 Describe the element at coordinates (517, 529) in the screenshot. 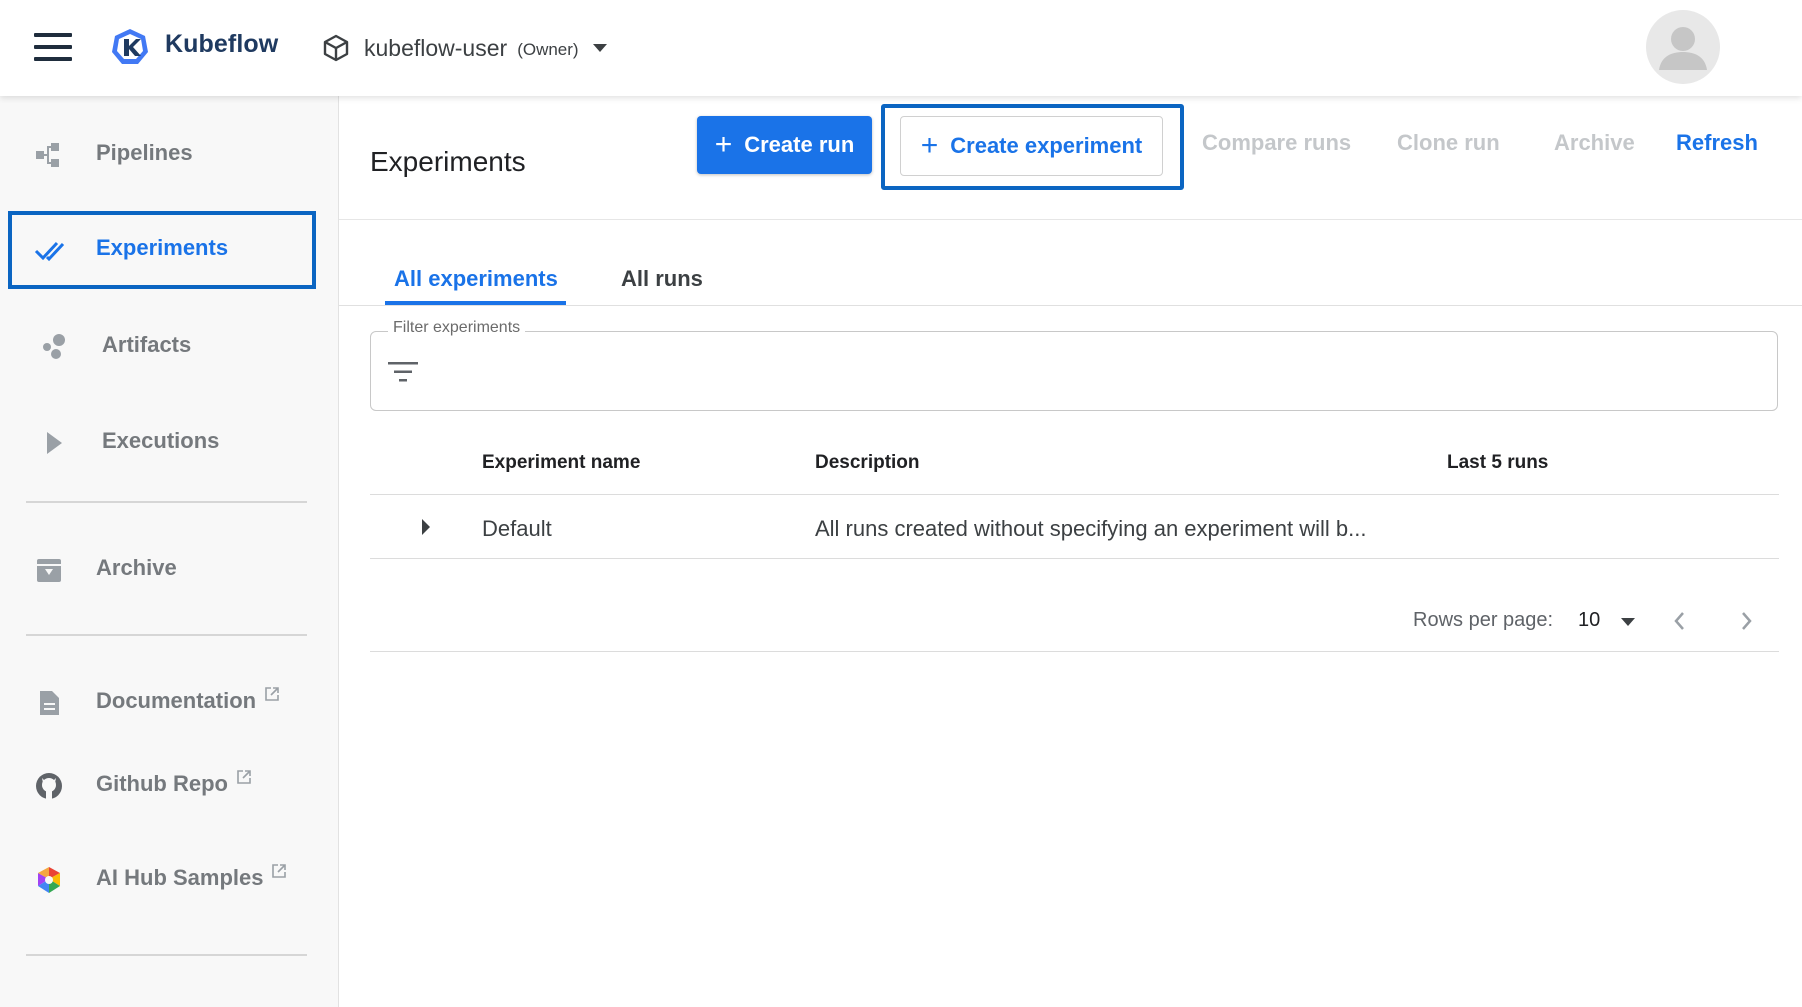

I see `table-cell-experiment-name: Default` at that location.